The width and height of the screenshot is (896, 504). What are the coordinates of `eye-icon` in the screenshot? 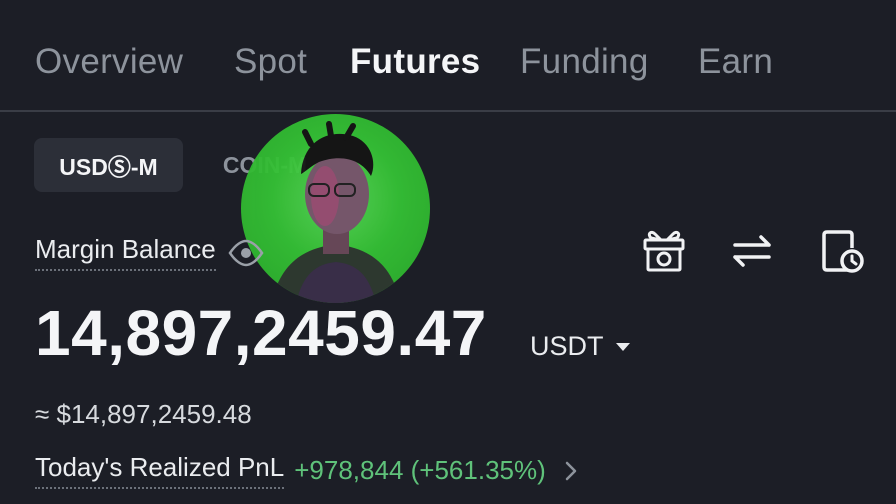 It's located at (246, 253).